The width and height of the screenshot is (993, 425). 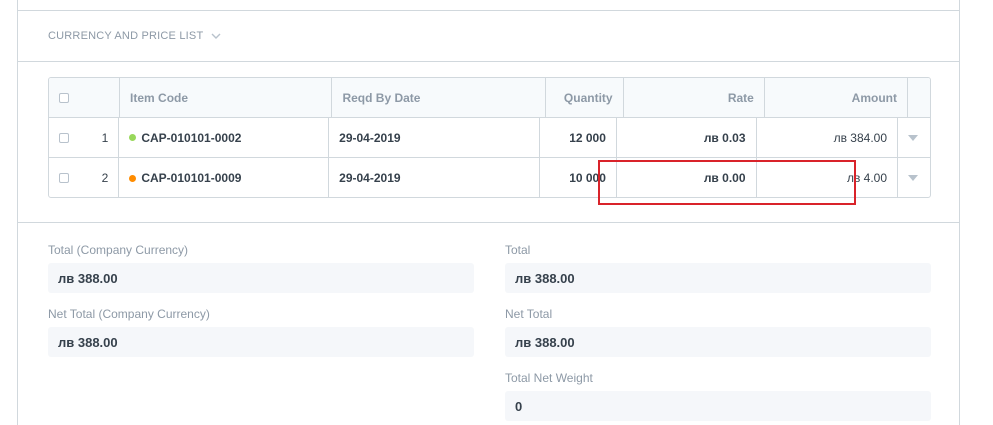 I want to click on row-index: 2, so click(x=105, y=178).